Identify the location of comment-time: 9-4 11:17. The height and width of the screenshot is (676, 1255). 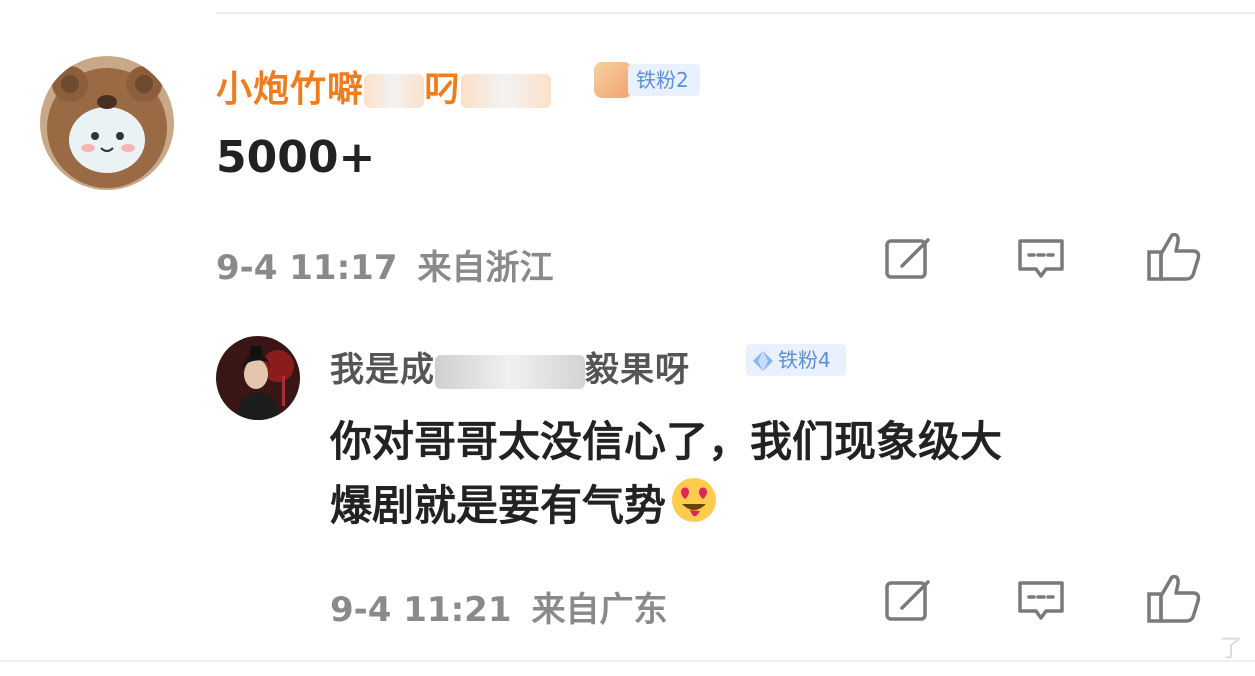
(307, 268).